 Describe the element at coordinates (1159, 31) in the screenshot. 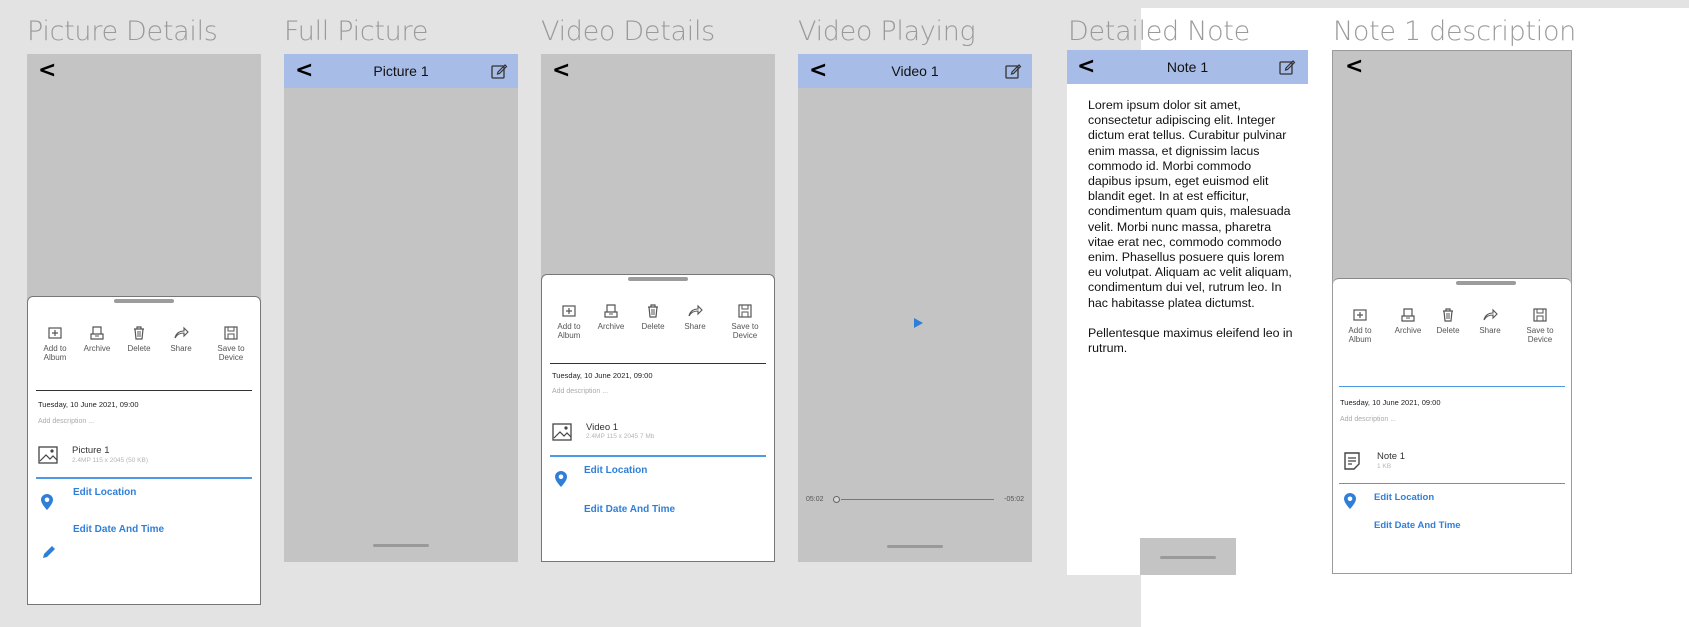

I see `frame-title-detailed-note: Detailed Note` at that location.